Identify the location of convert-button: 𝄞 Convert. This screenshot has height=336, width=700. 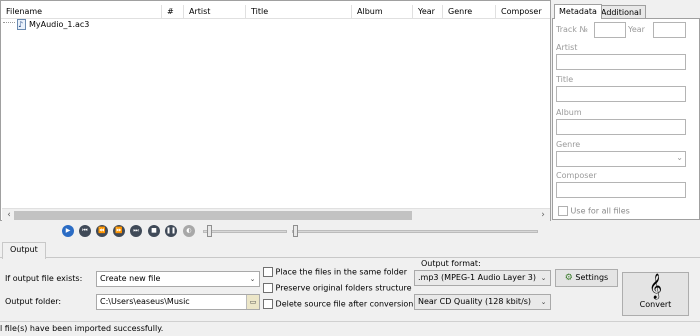
(655, 294).